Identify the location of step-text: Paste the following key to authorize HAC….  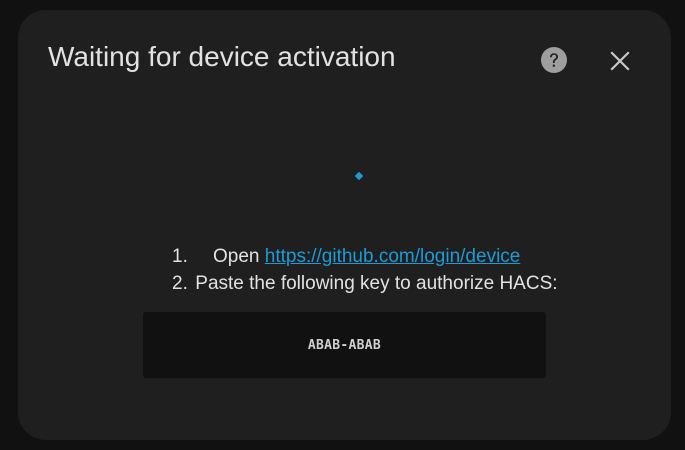
(376, 283).